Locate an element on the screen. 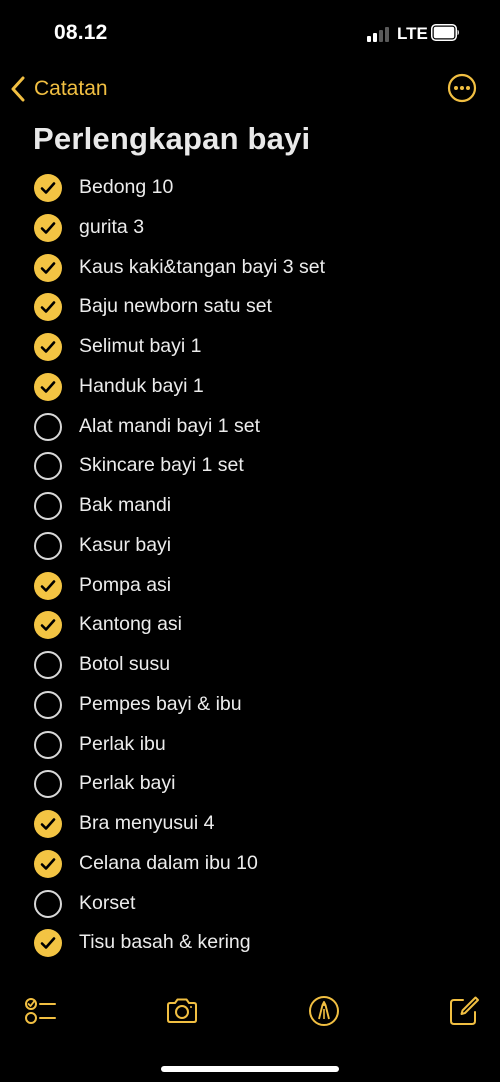  battery-icon is located at coordinates (445, 32).